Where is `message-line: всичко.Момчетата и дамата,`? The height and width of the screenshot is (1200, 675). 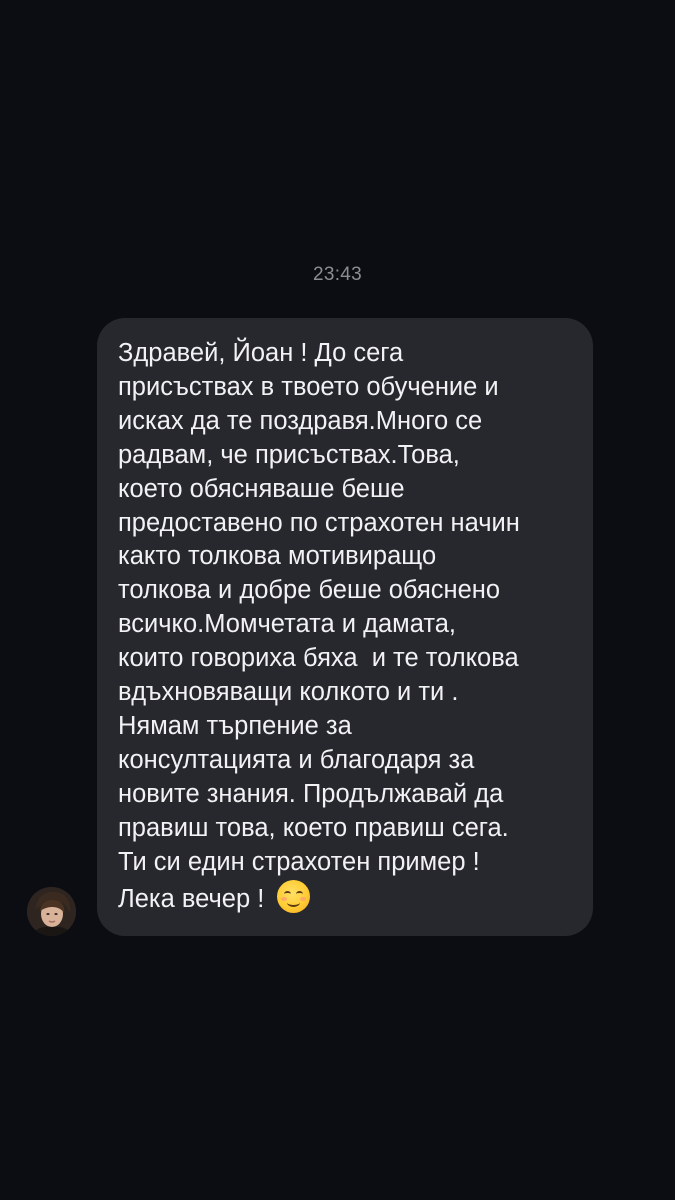
message-line: всичко.Момчетата и дамата, is located at coordinates (287, 624).